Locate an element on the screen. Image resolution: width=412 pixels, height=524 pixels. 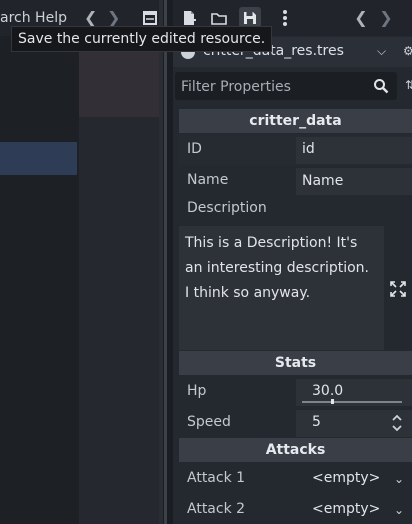
property-label-name: Name is located at coordinates (208, 180).